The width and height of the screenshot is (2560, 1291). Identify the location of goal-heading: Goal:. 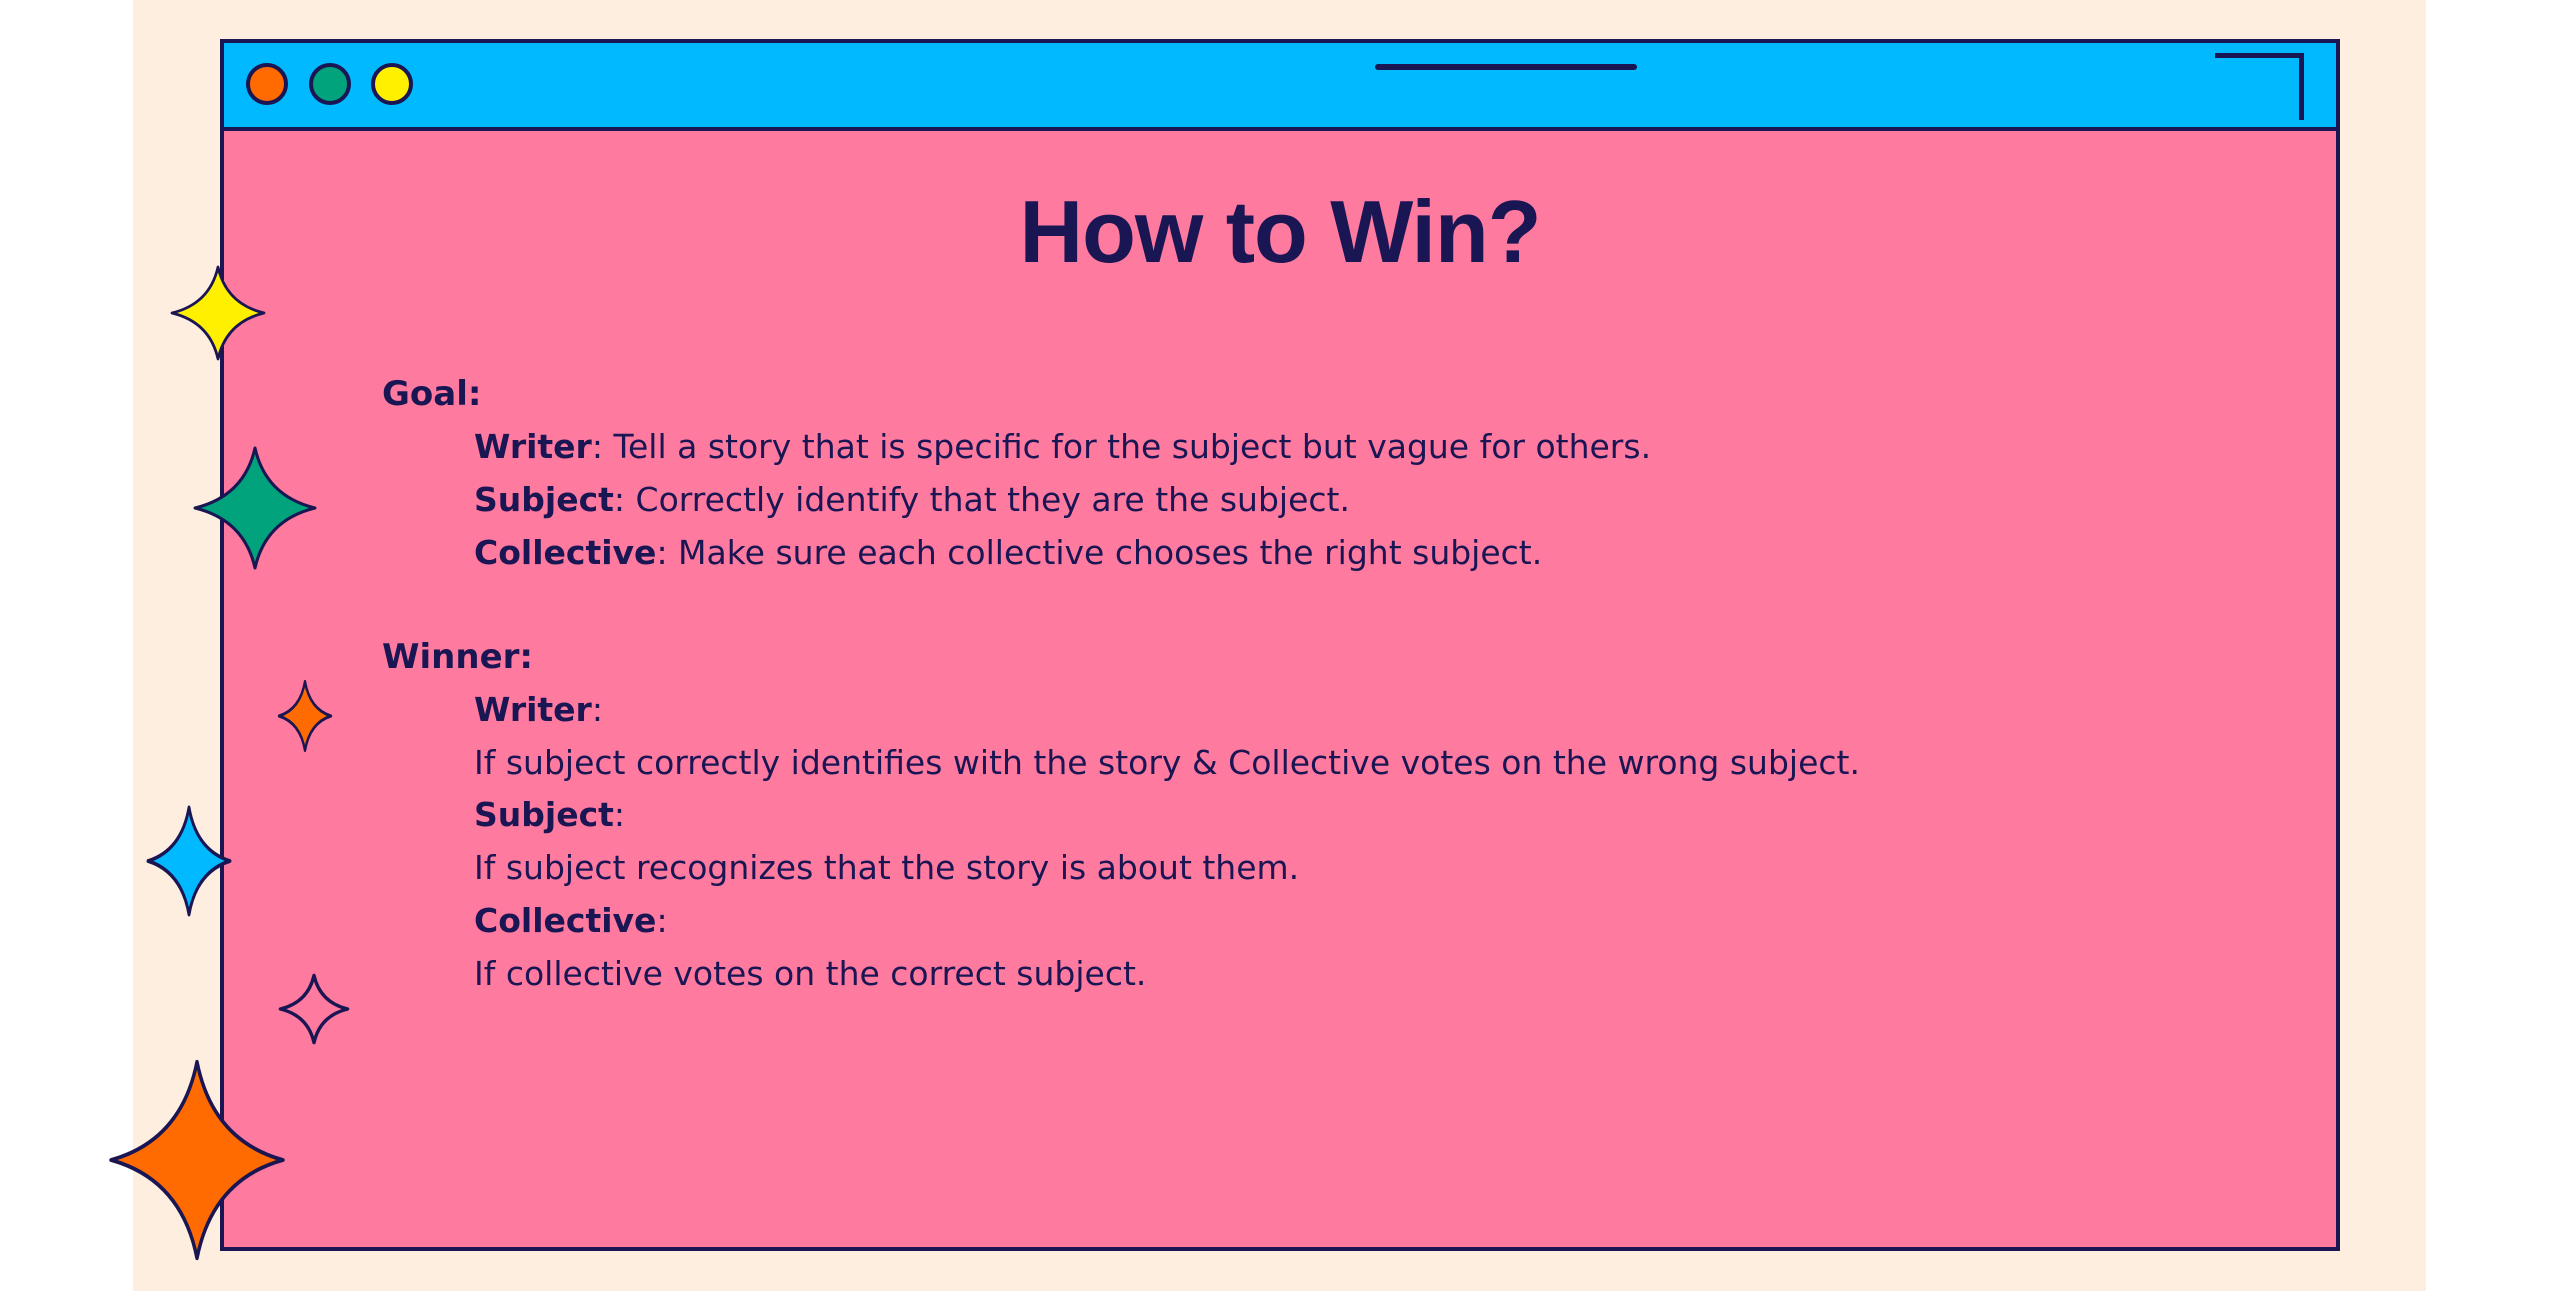
(432, 394).